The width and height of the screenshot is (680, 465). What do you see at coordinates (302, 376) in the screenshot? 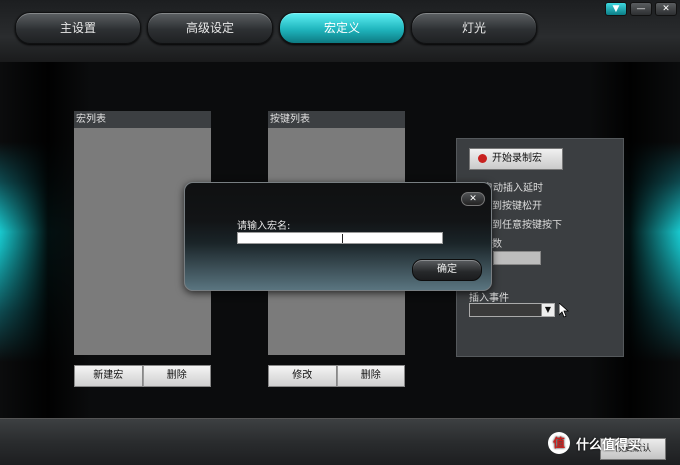
I see `edit-key-button: 修改` at bounding box center [302, 376].